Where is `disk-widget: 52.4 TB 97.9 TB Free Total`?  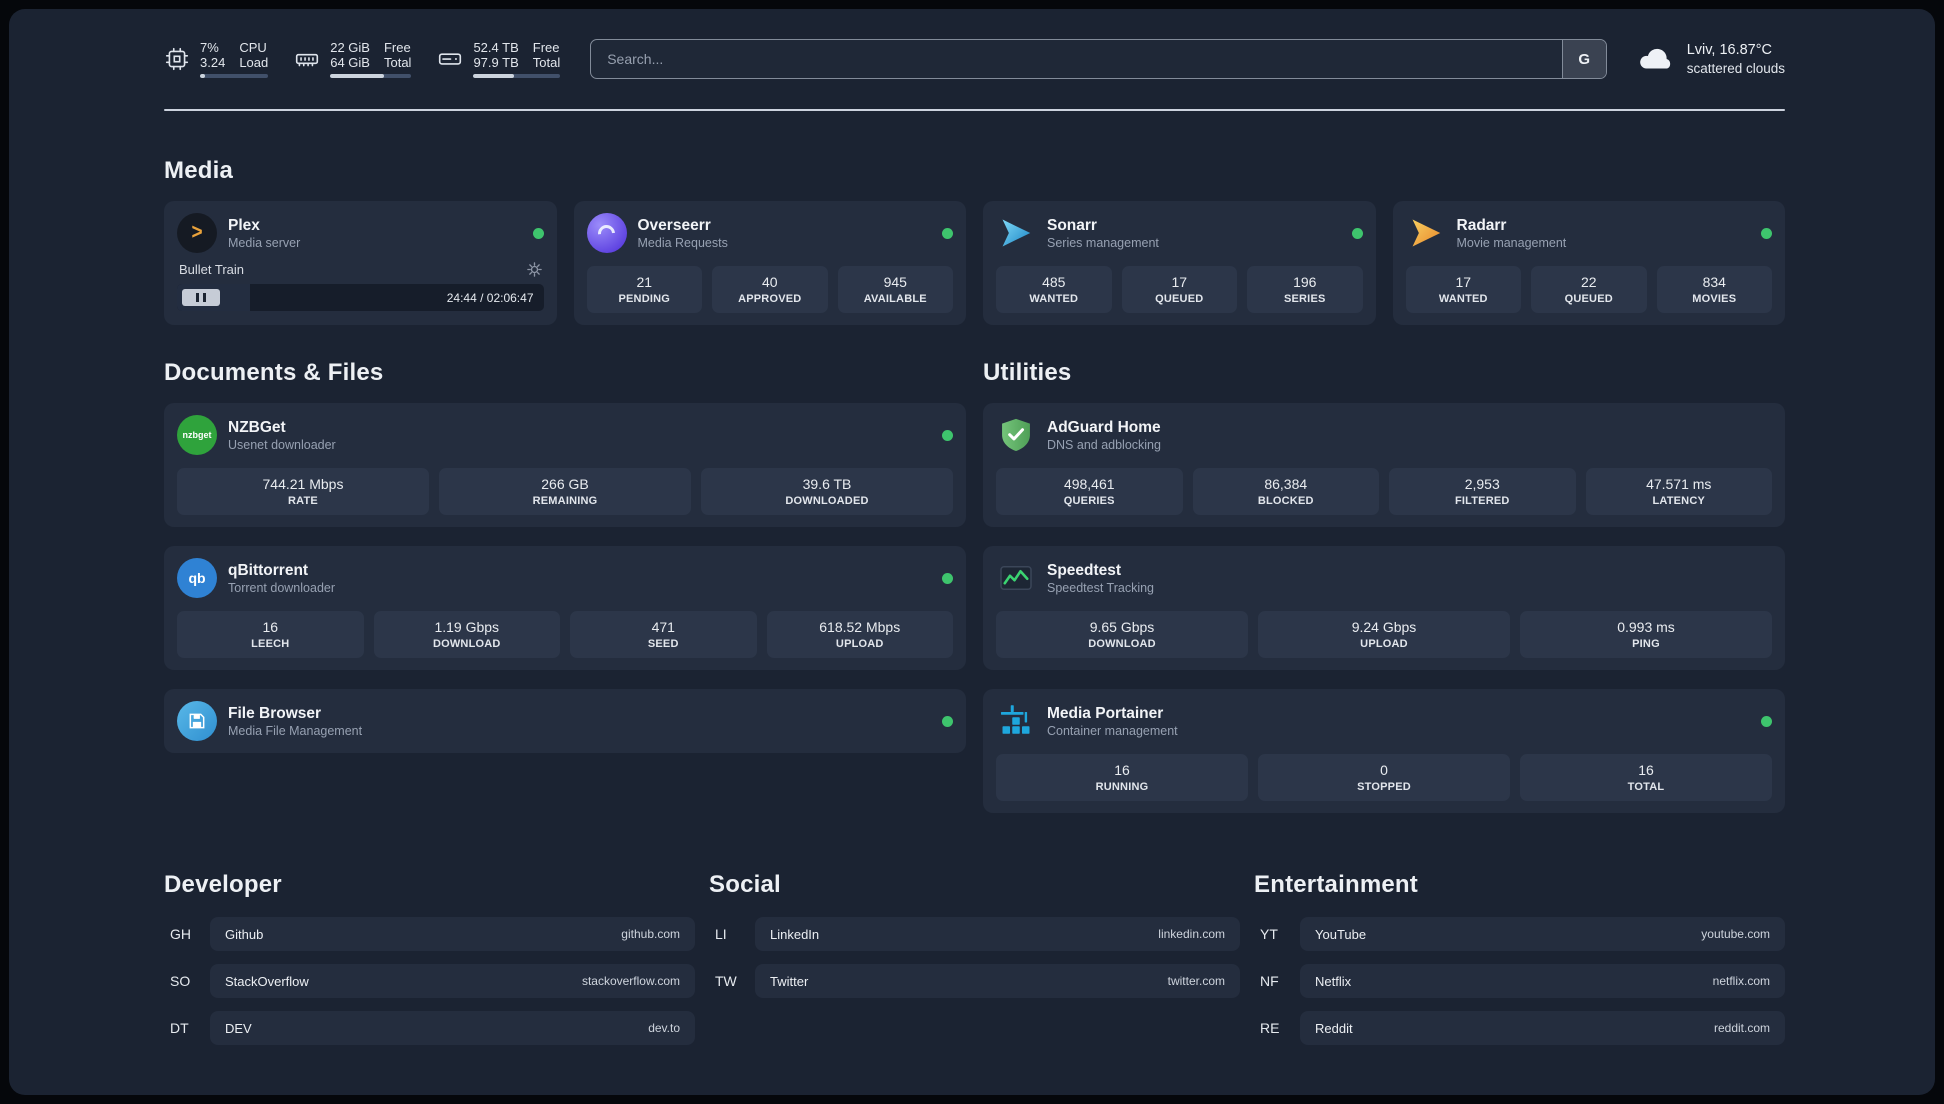 disk-widget: 52.4 TB 97.9 TB Free Total is located at coordinates (499, 59).